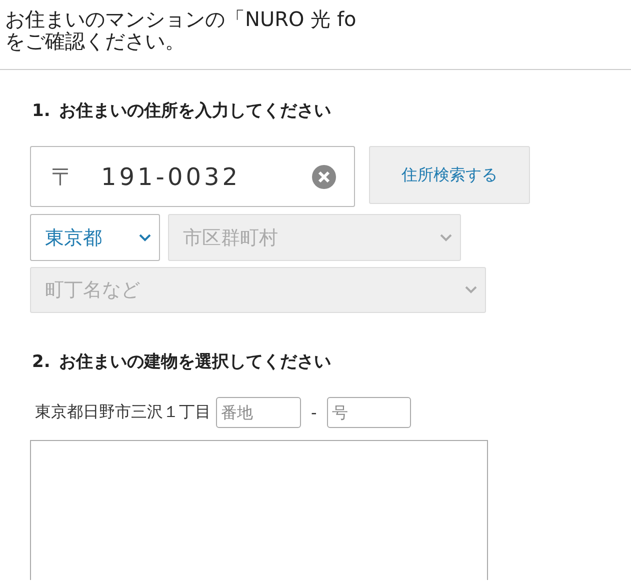 The width and height of the screenshot is (631, 584). I want to click on postal-code-field: 〒 191-0032, so click(192, 176).